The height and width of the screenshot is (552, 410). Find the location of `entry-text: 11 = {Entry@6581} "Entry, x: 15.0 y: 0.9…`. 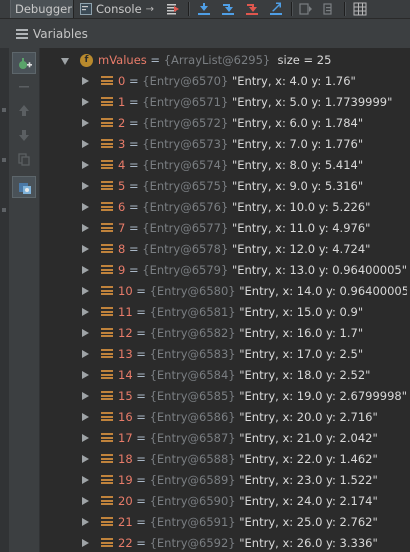

entry-text: 11 = {Entry@6581} "Entry, x: 15.0 y: 0.9… is located at coordinates (240, 312).